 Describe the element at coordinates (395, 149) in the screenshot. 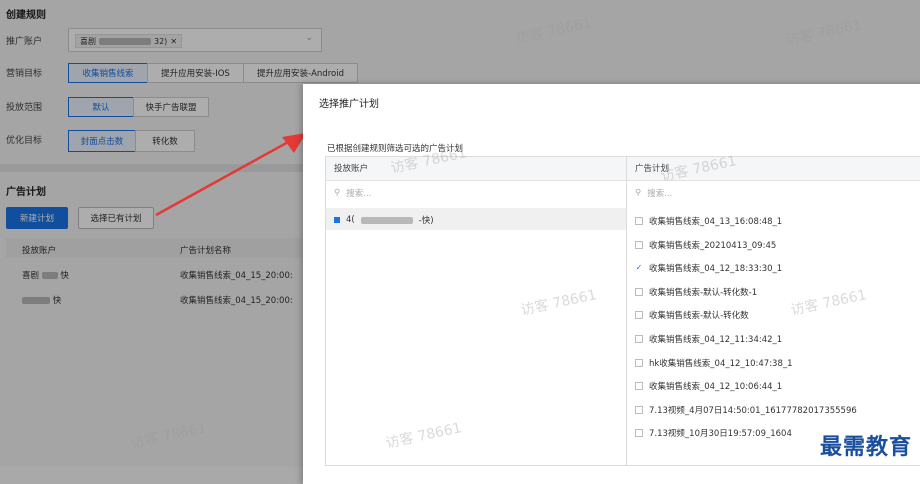

I see `modal-subtitle: 已根据创建规则筛选可选的广告计划` at that location.